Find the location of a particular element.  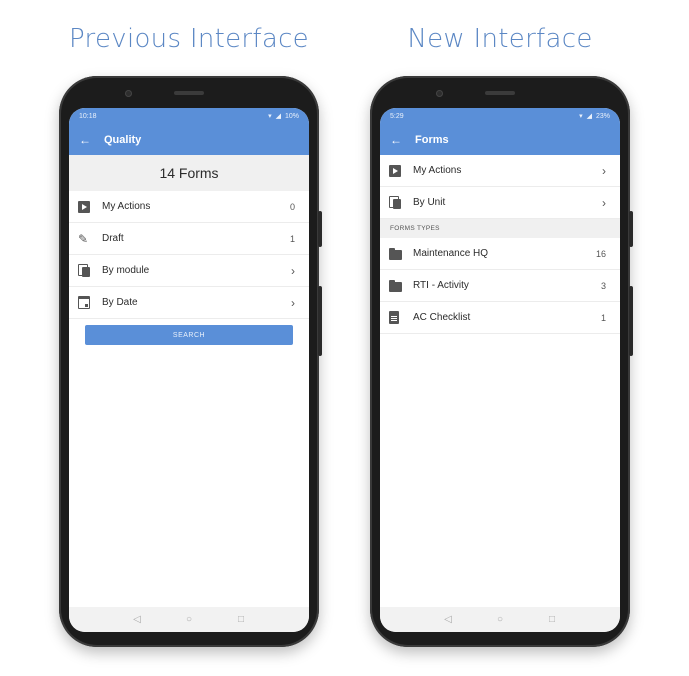

status-time: 10:18 is located at coordinates (88, 116).